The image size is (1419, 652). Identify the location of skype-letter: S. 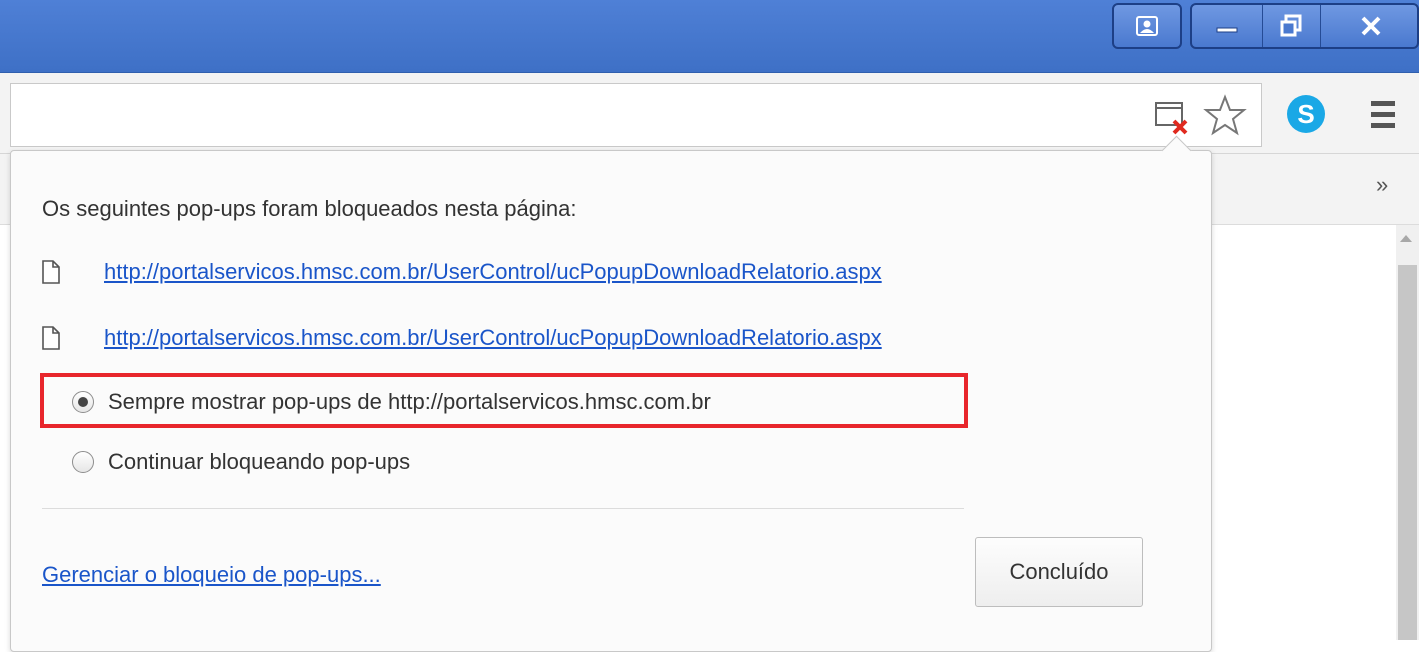
(1305, 114).